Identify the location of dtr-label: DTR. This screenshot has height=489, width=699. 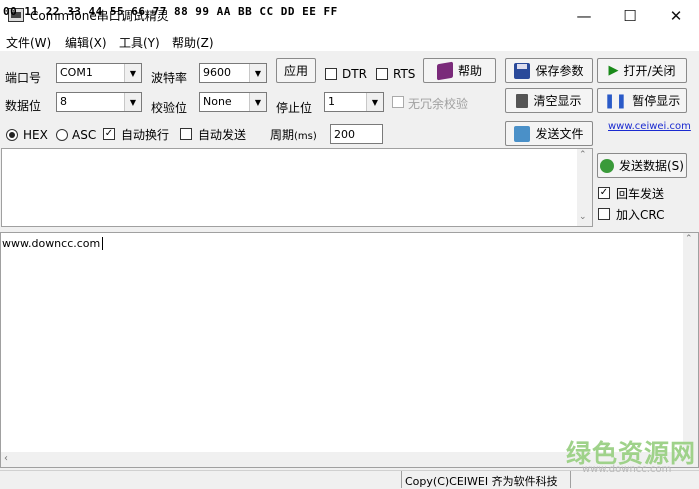
(354, 74).